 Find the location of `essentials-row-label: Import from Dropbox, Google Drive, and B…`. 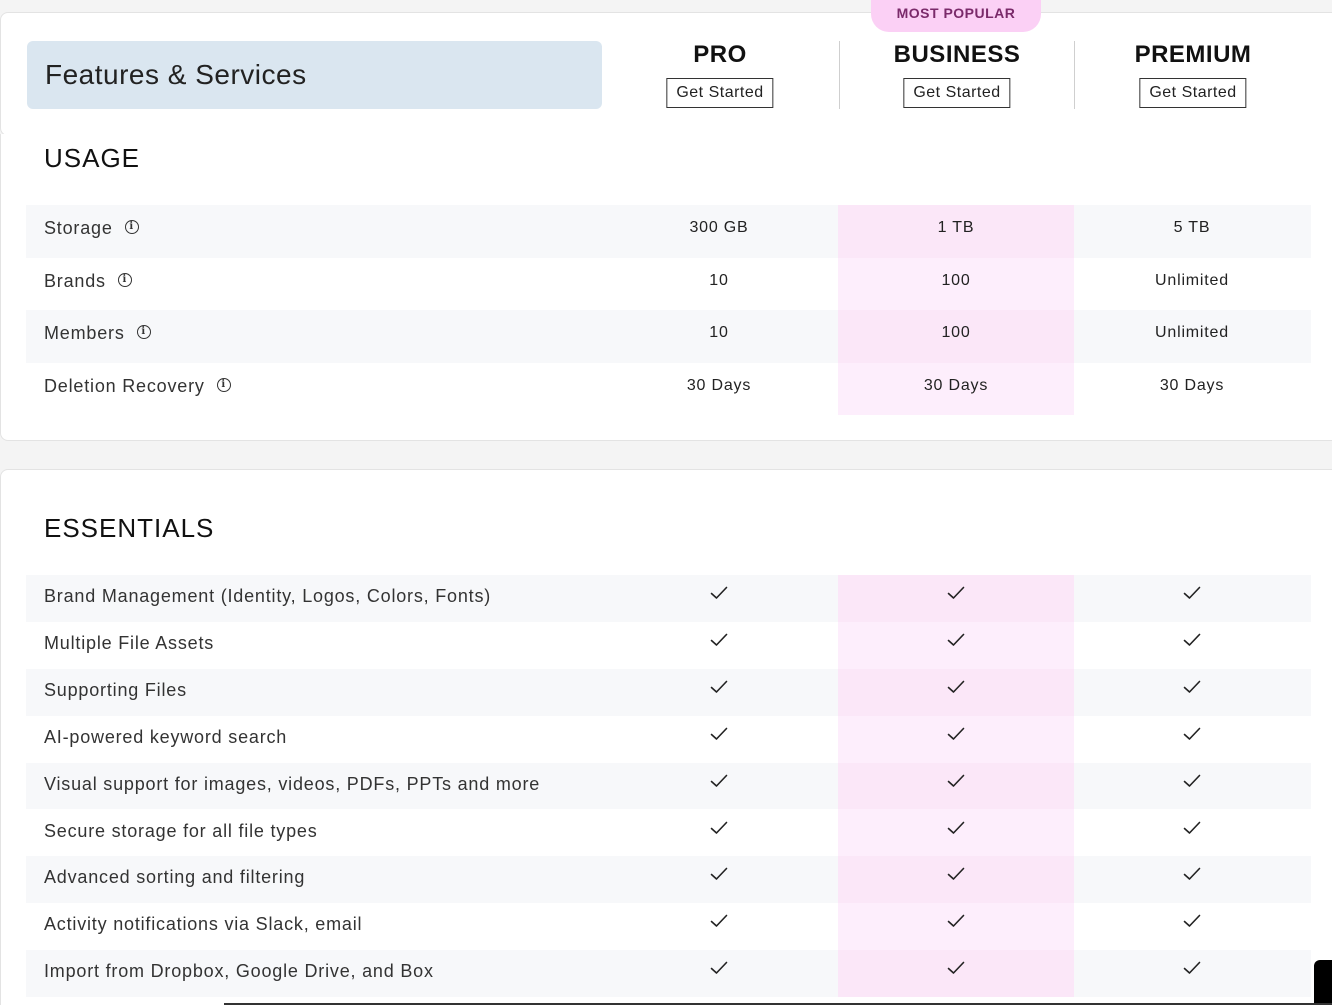

essentials-row-label: Import from Dropbox, Google Drive, and B… is located at coordinates (239, 971).